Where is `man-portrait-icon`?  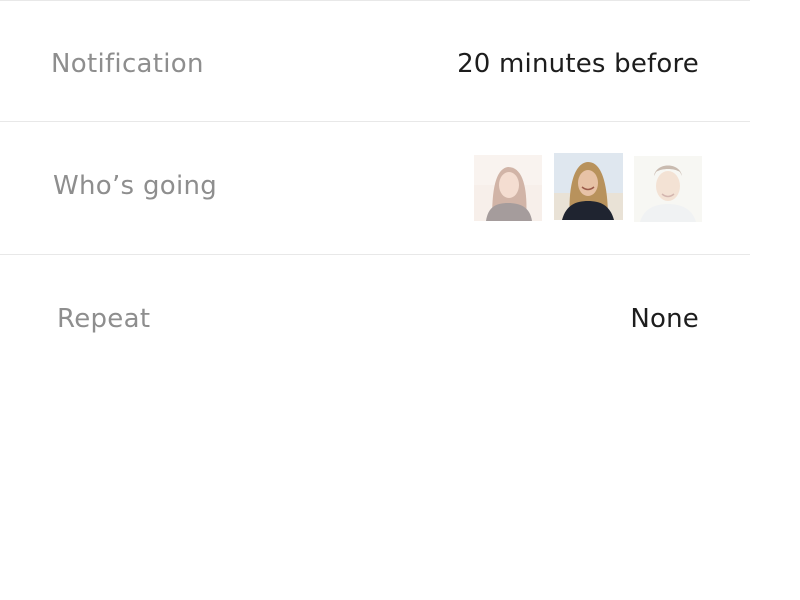
man-portrait-icon is located at coordinates (668, 189).